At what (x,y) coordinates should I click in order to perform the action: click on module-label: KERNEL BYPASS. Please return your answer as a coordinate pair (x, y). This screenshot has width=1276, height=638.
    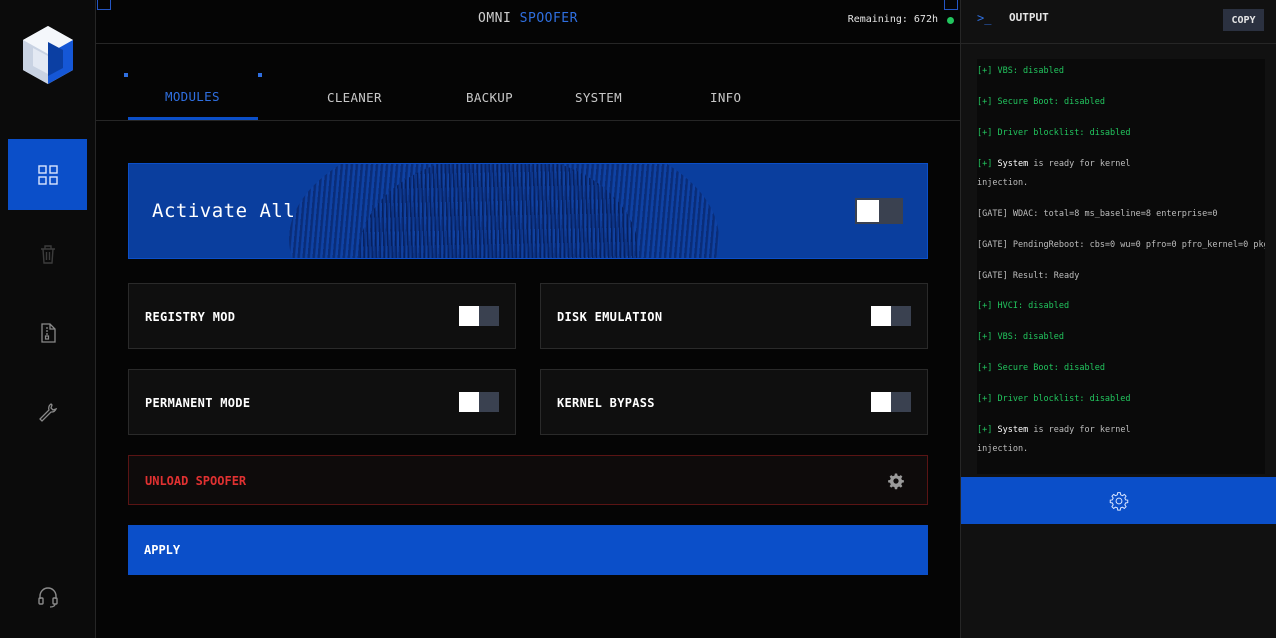
    Looking at the image, I should click on (606, 403).